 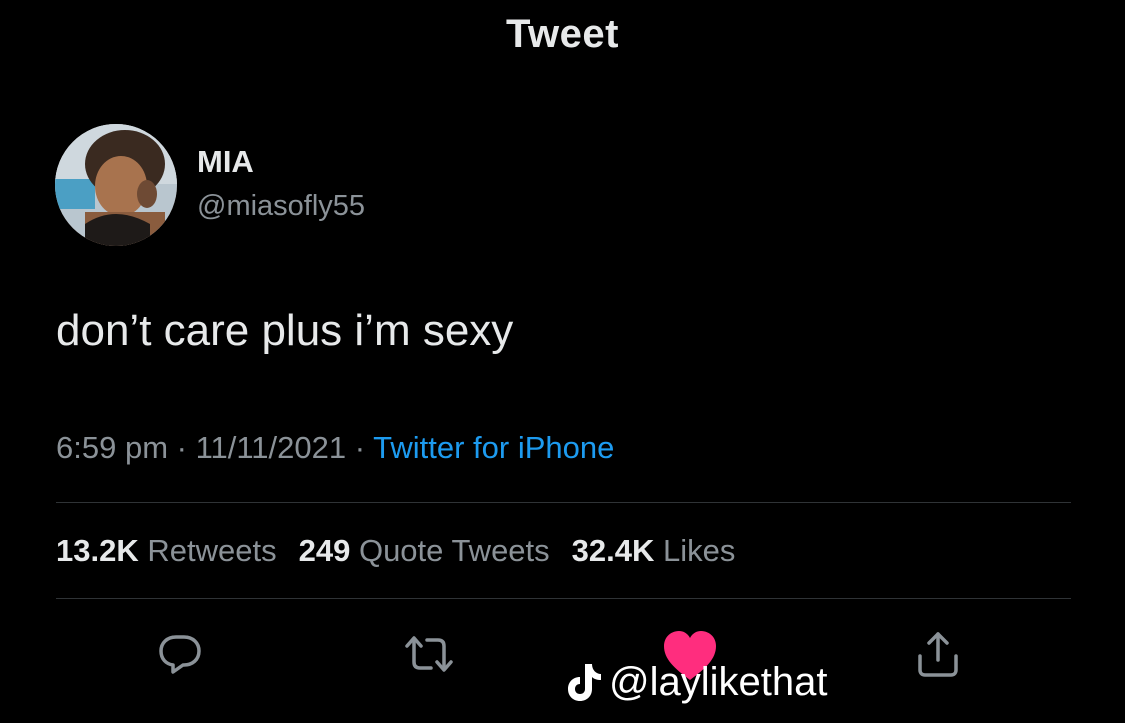 I want to click on retweet-button, so click(x=429, y=654).